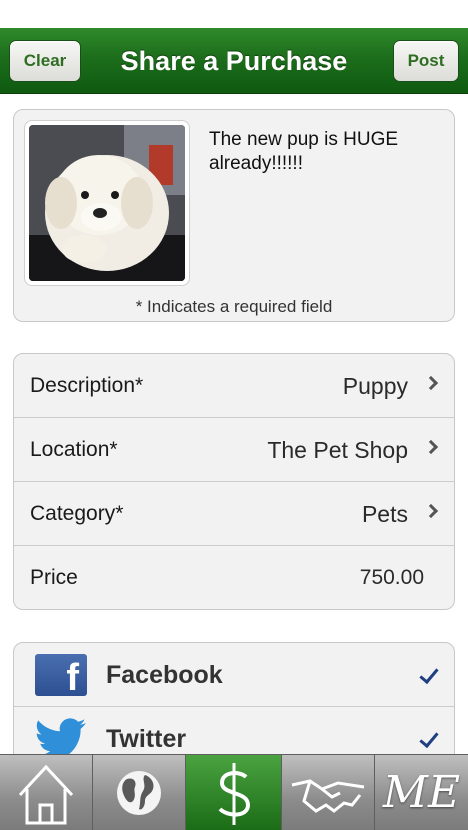 This screenshot has width=468, height=830. What do you see at coordinates (384, 514) in the screenshot?
I see `category-value: Pets` at bounding box center [384, 514].